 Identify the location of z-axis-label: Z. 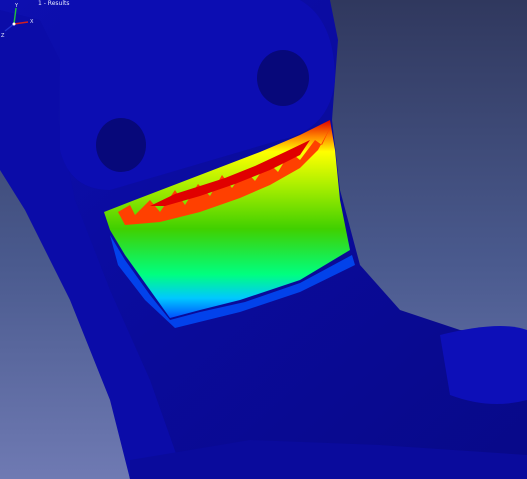
(3, 36).